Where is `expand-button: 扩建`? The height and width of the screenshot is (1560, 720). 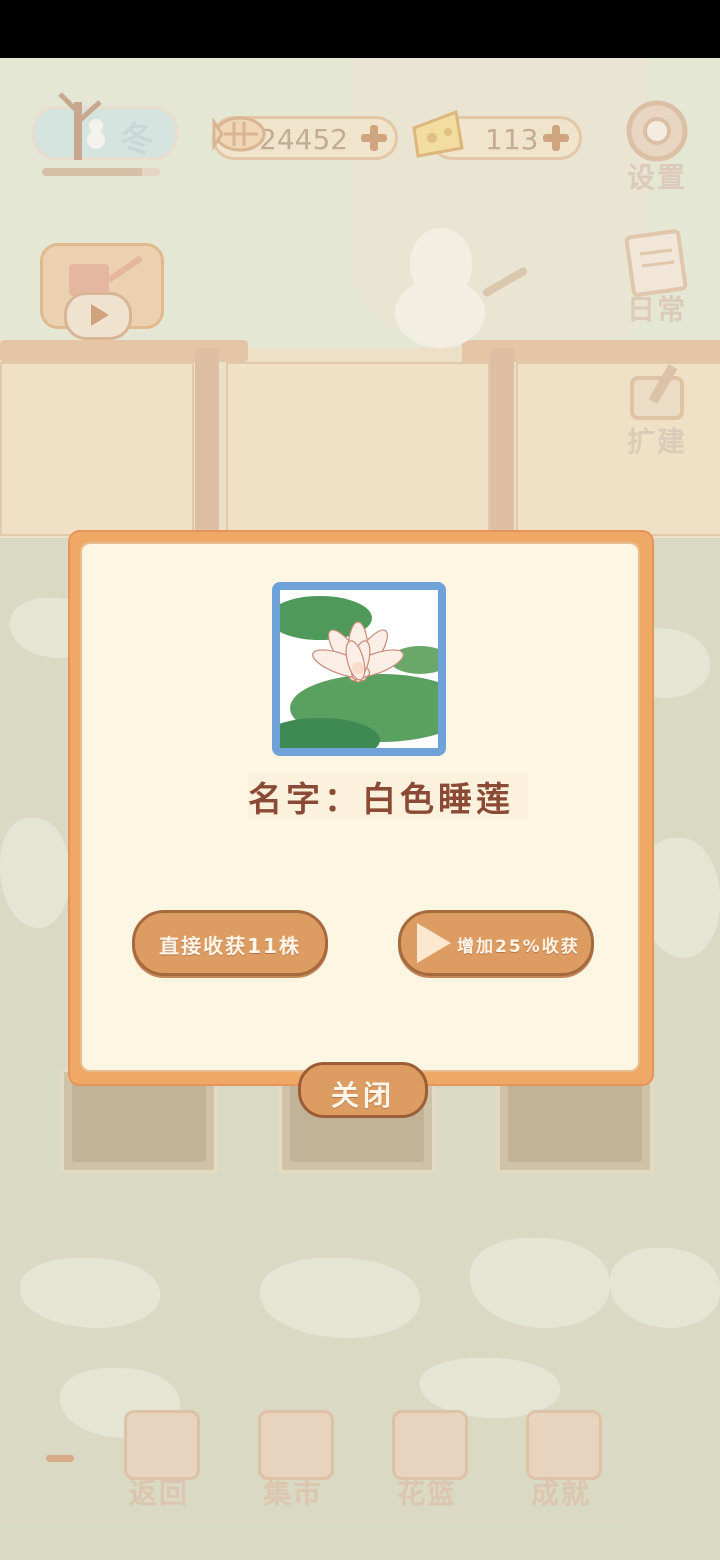 expand-button: 扩建 is located at coordinates (657, 410).